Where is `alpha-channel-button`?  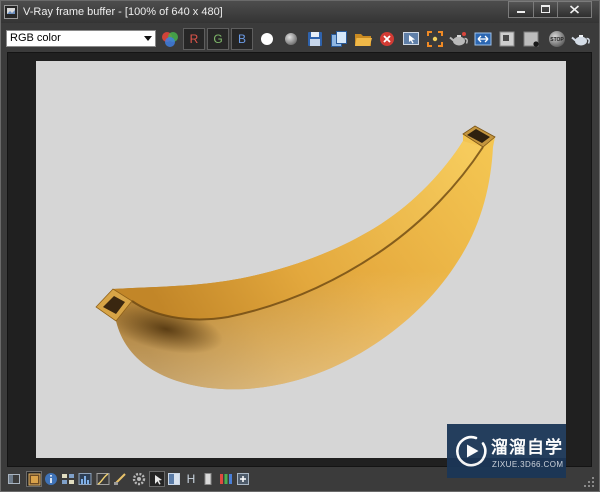 alpha-channel-button is located at coordinates (267, 39).